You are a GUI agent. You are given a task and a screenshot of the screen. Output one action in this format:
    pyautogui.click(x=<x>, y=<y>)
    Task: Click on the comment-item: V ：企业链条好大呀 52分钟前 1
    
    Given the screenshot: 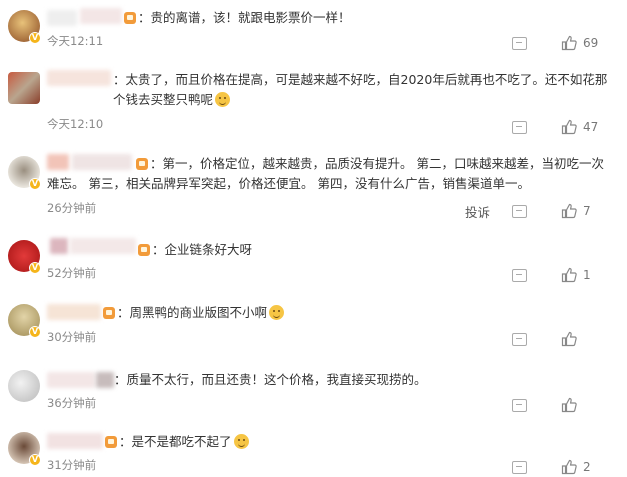 What is the action you would take?
    pyautogui.click(x=313, y=262)
    